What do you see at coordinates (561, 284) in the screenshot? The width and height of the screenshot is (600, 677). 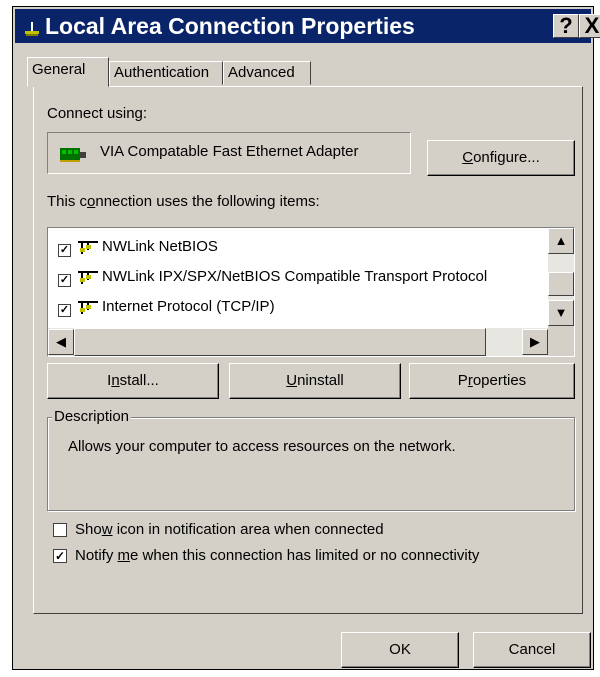 I see `vertical-scroll-thumb` at bounding box center [561, 284].